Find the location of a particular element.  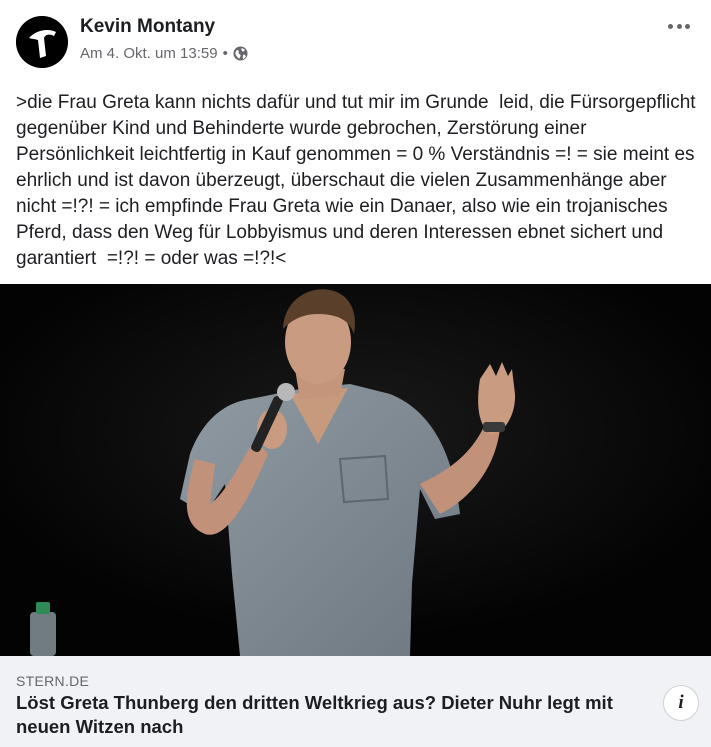

more-horizontal-icon is located at coordinates (670, 26).